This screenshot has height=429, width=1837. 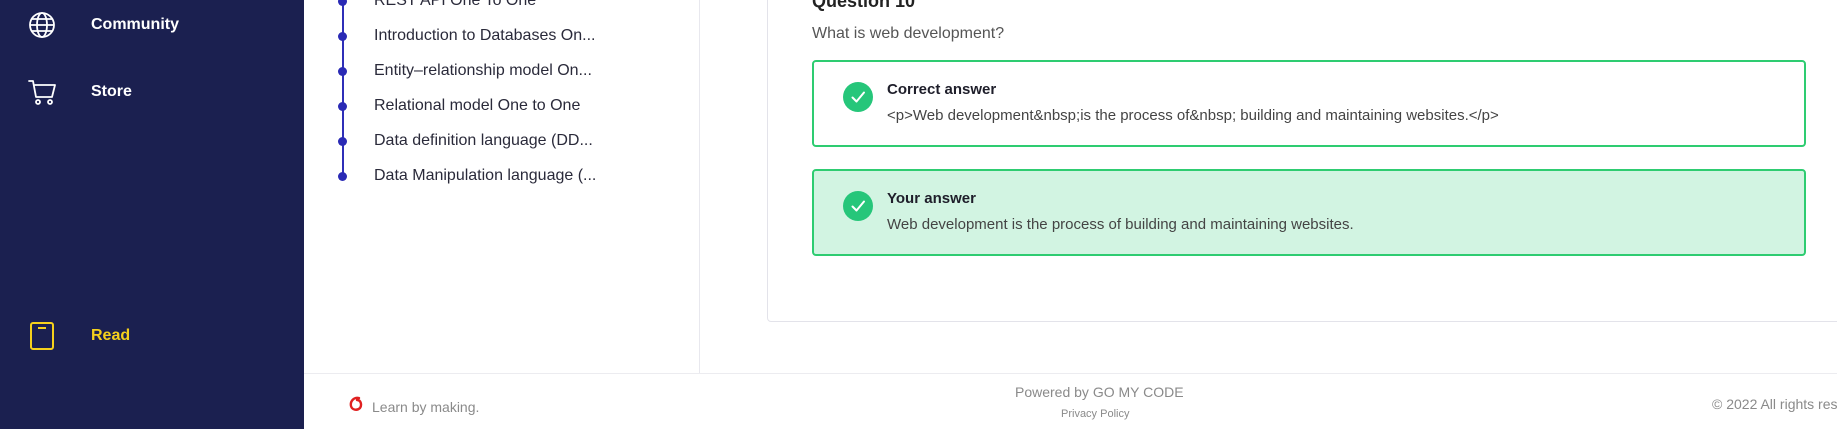 I want to click on footer-brand: Learn by making., so click(x=413, y=406).